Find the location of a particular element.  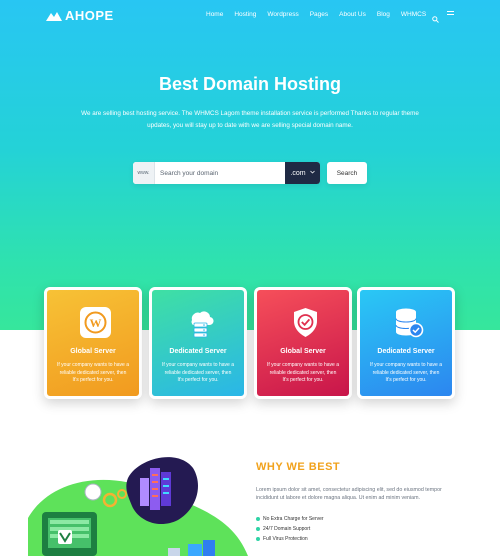

search-icon is located at coordinates (435, 19).